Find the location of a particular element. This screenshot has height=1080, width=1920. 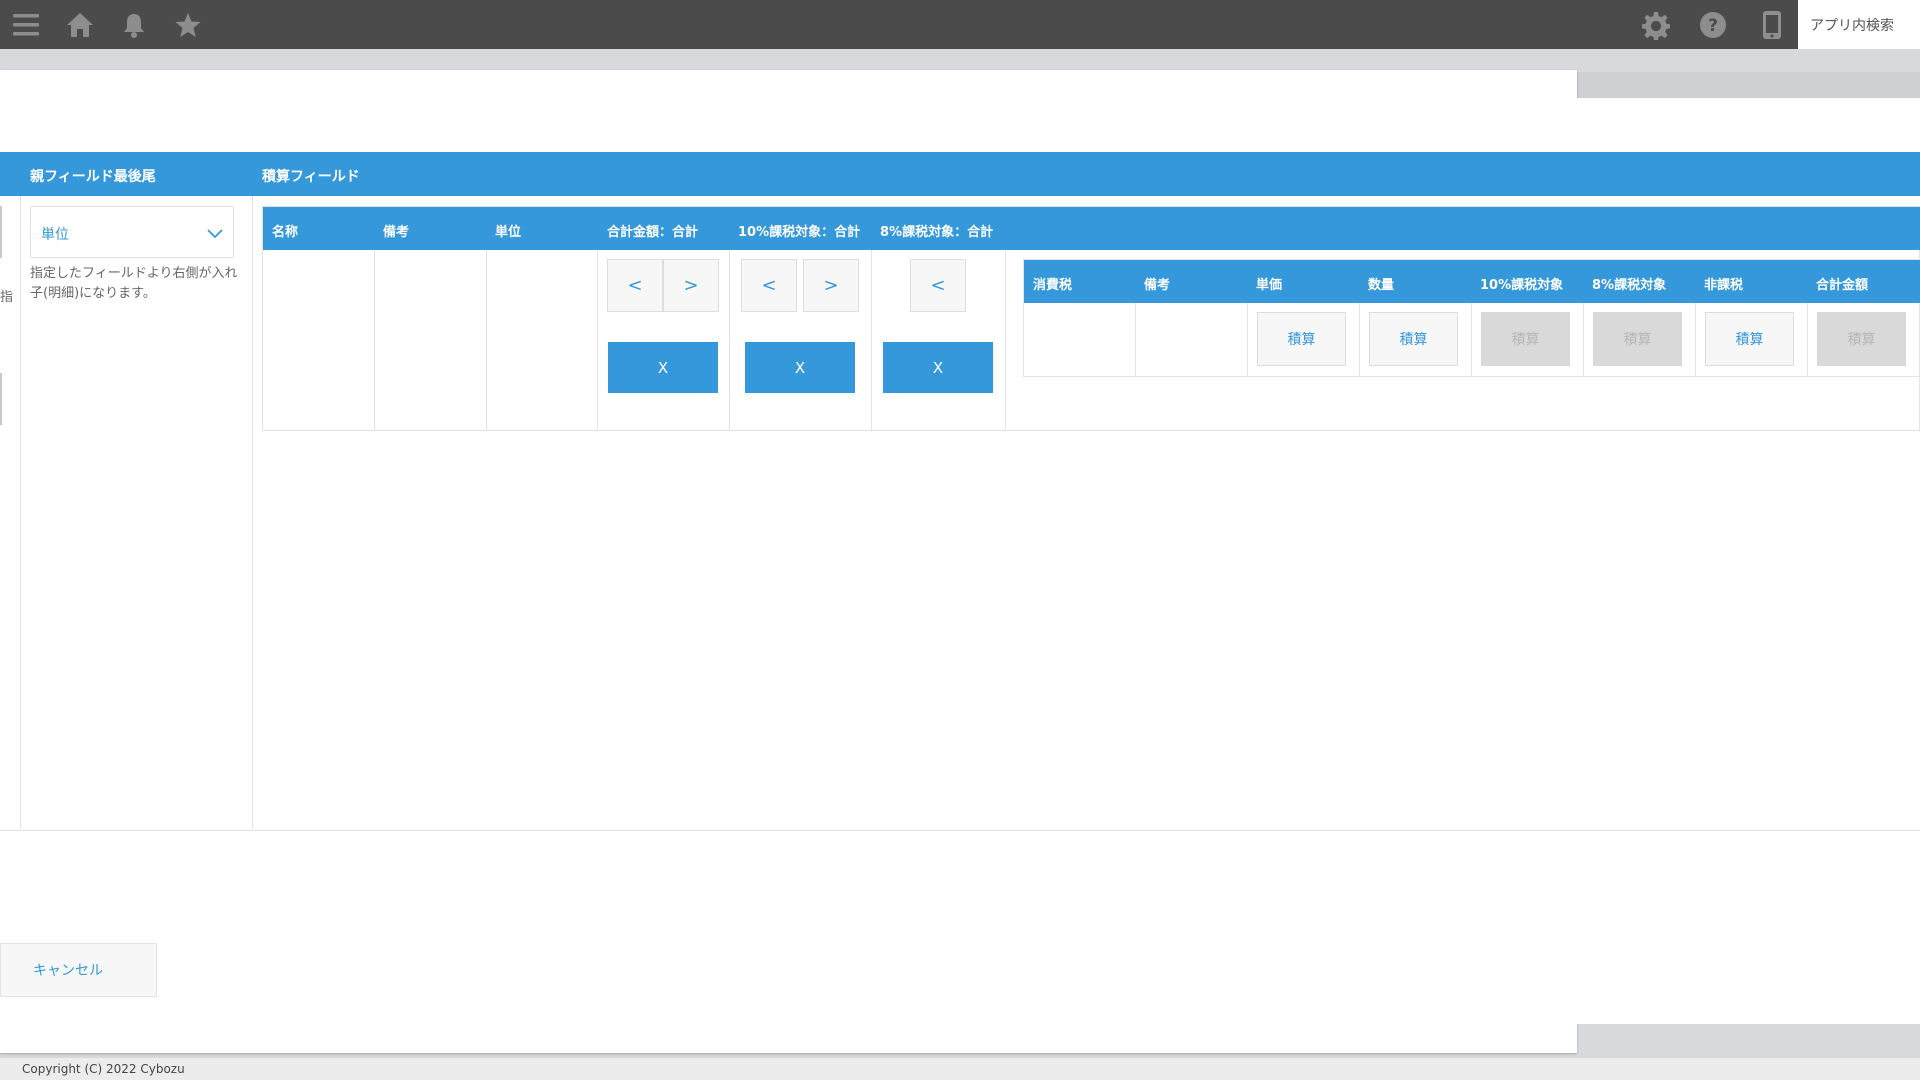

calc-button-10pct-disabled: 積算 is located at coordinates (1525, 339).